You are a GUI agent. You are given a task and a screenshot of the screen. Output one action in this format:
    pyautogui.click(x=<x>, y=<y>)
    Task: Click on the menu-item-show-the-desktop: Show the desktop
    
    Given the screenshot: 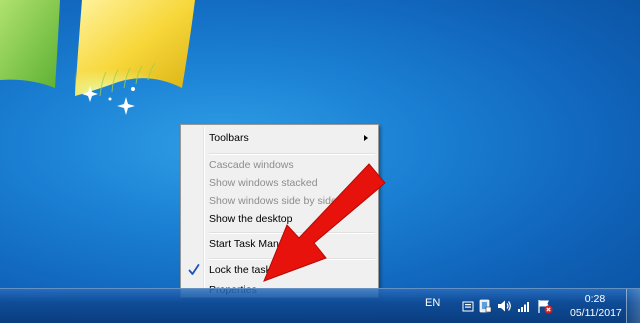 What is the action you would take?
    pyautogui.click(x=279, y=219)
    